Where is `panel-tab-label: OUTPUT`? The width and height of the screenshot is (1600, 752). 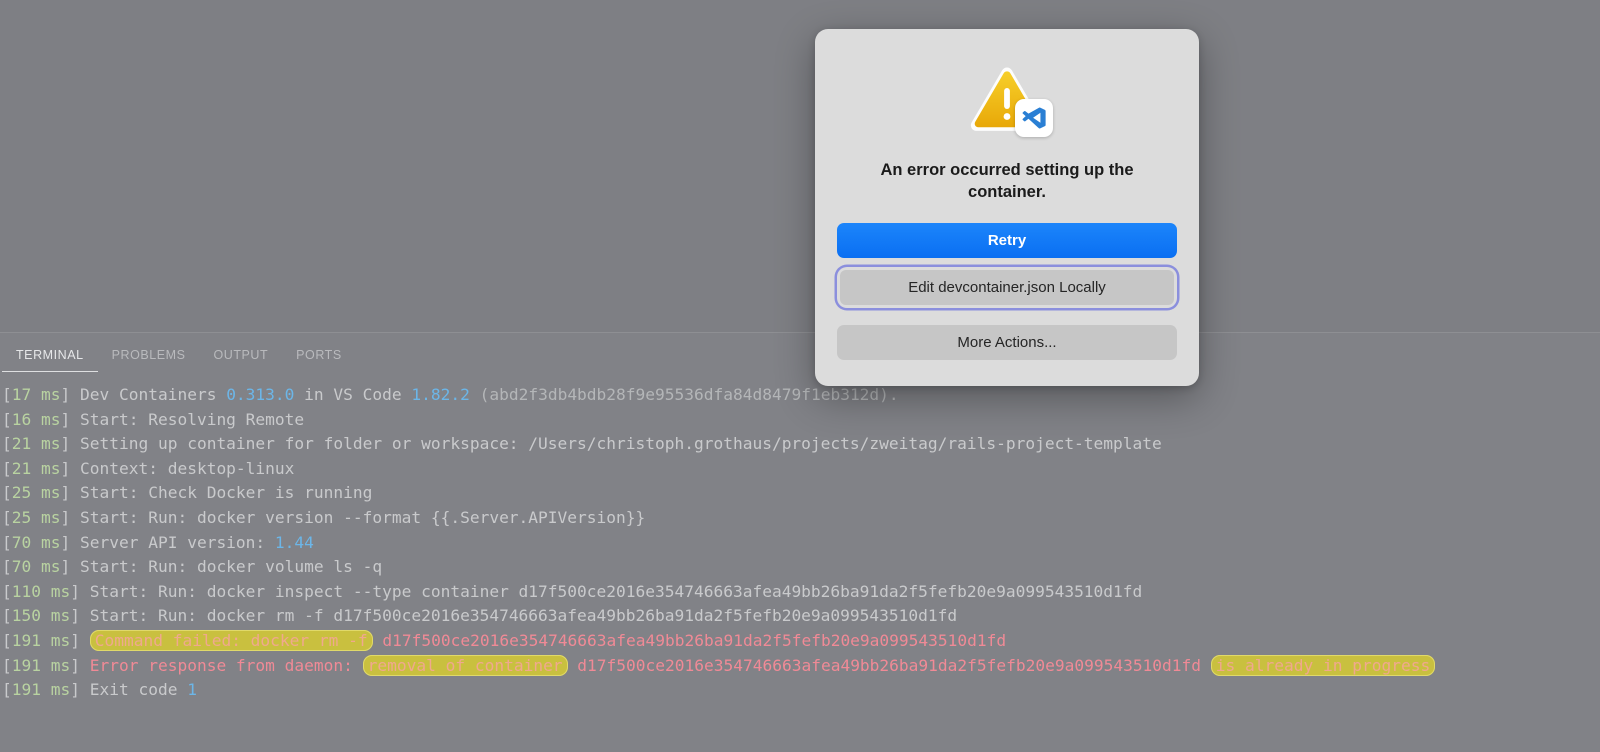 panel-tab-label: OUTPUT is located at coordinates (241, 355).